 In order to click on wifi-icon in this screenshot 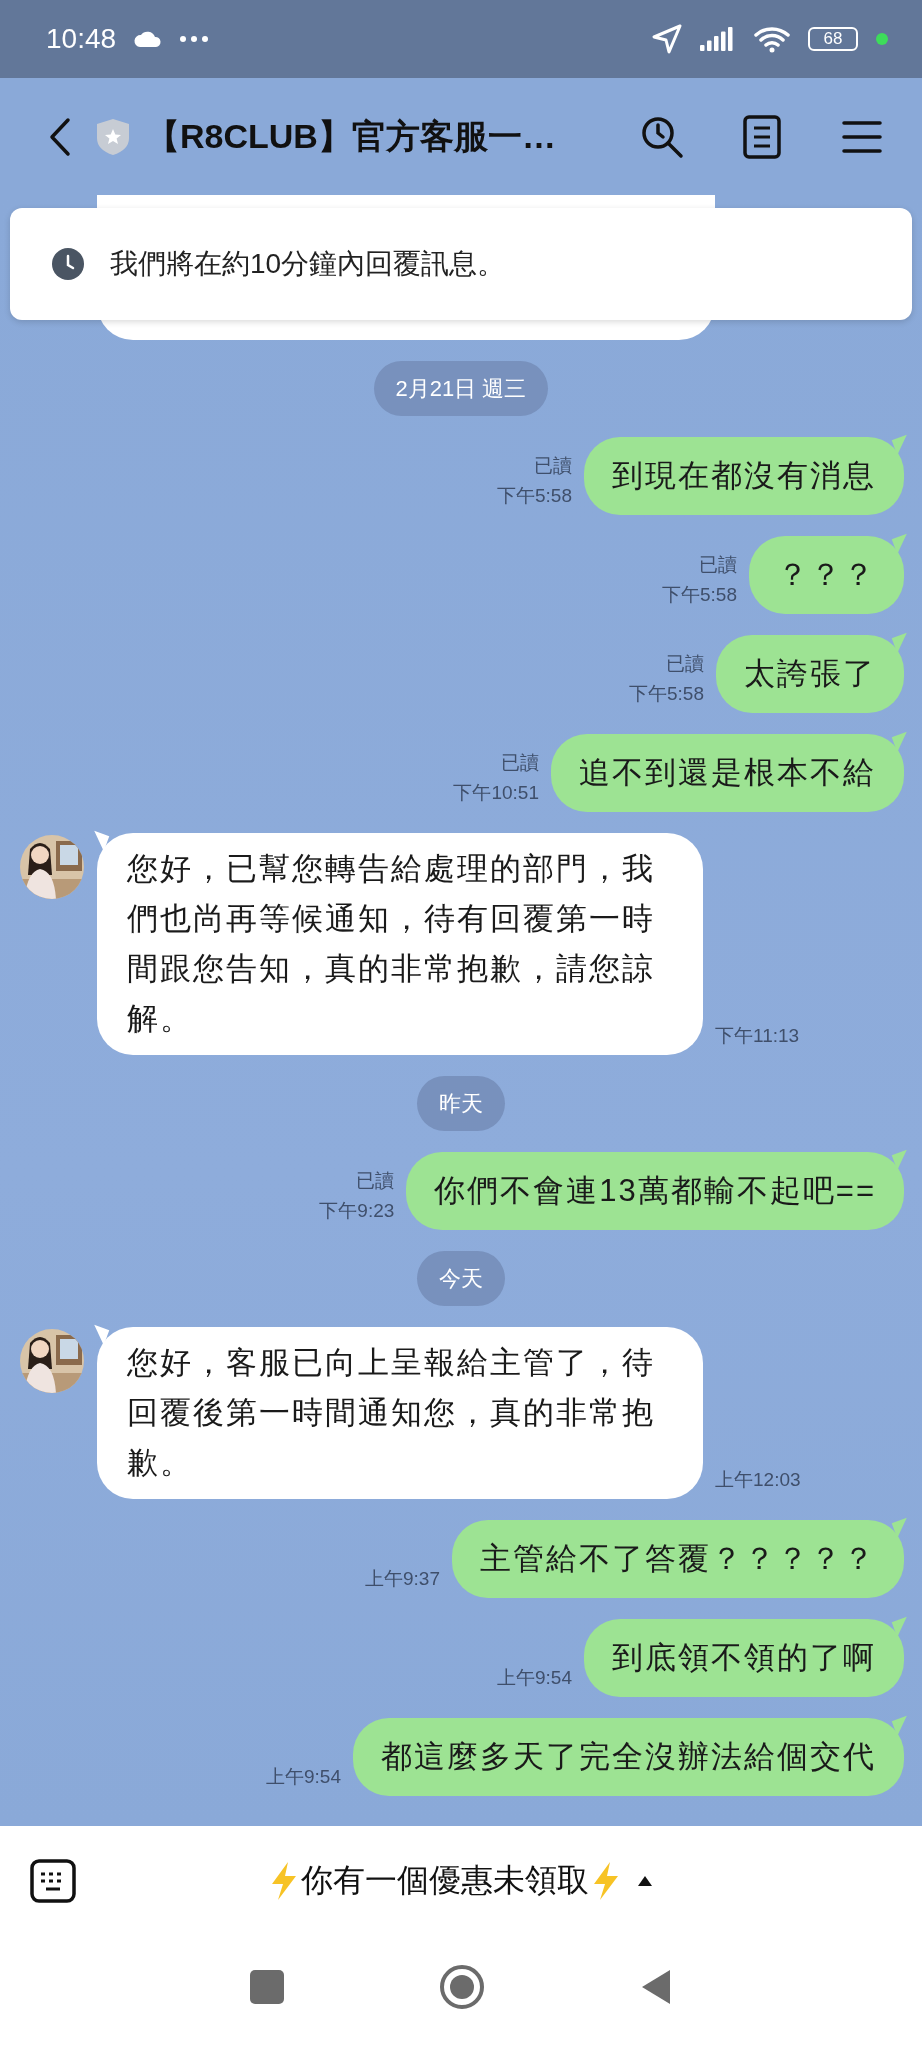, I will do `click(772, 39)`.